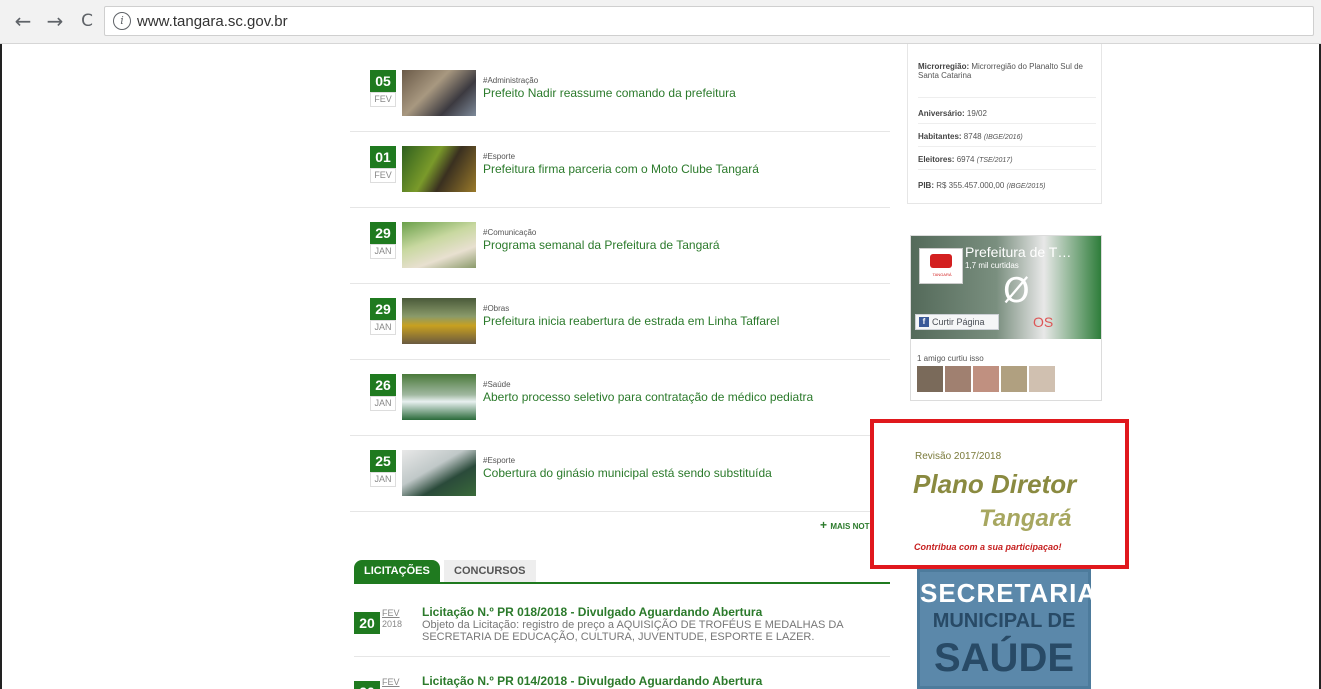 The height and width of the screenshot is (689, 1321). I want to click on info-aniversario: Aniversário: 19/02, so click(1007, 114).